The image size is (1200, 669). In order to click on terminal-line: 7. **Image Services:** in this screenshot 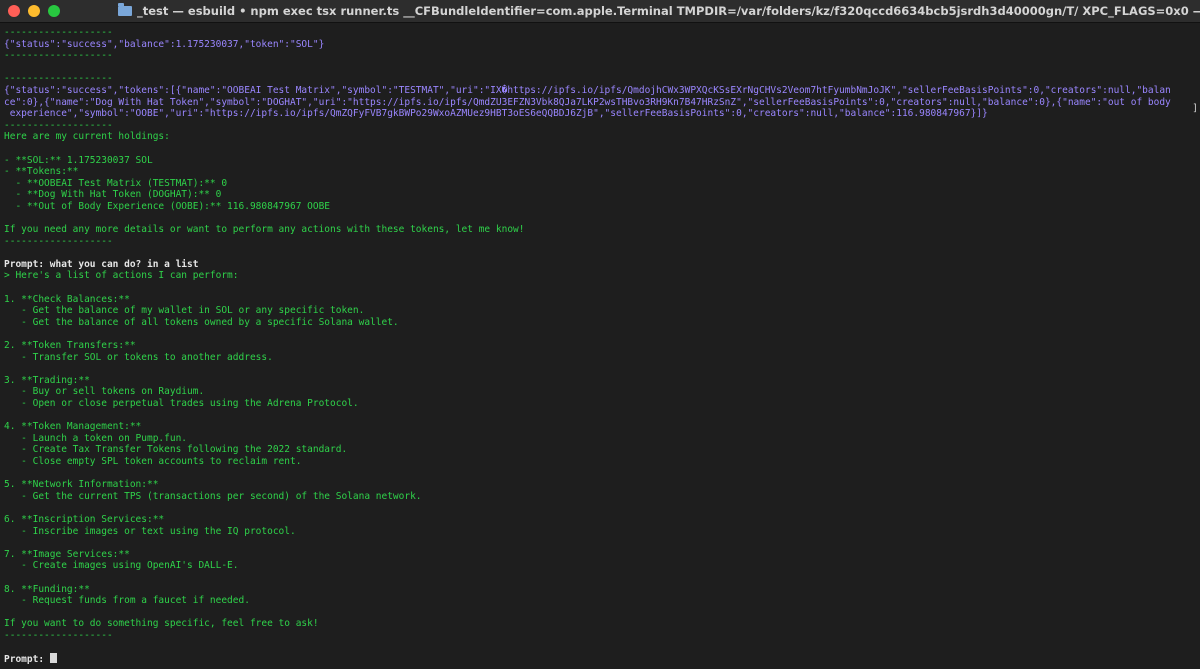, I will do `click(67, 554)`.